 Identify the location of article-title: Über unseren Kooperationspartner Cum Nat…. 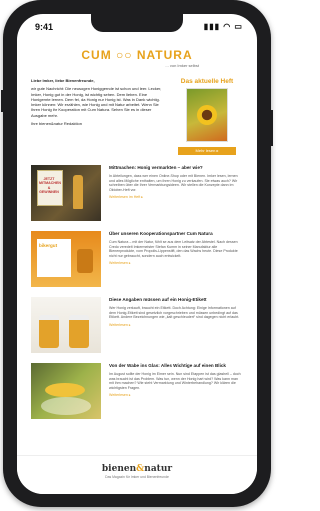
(176, 234).